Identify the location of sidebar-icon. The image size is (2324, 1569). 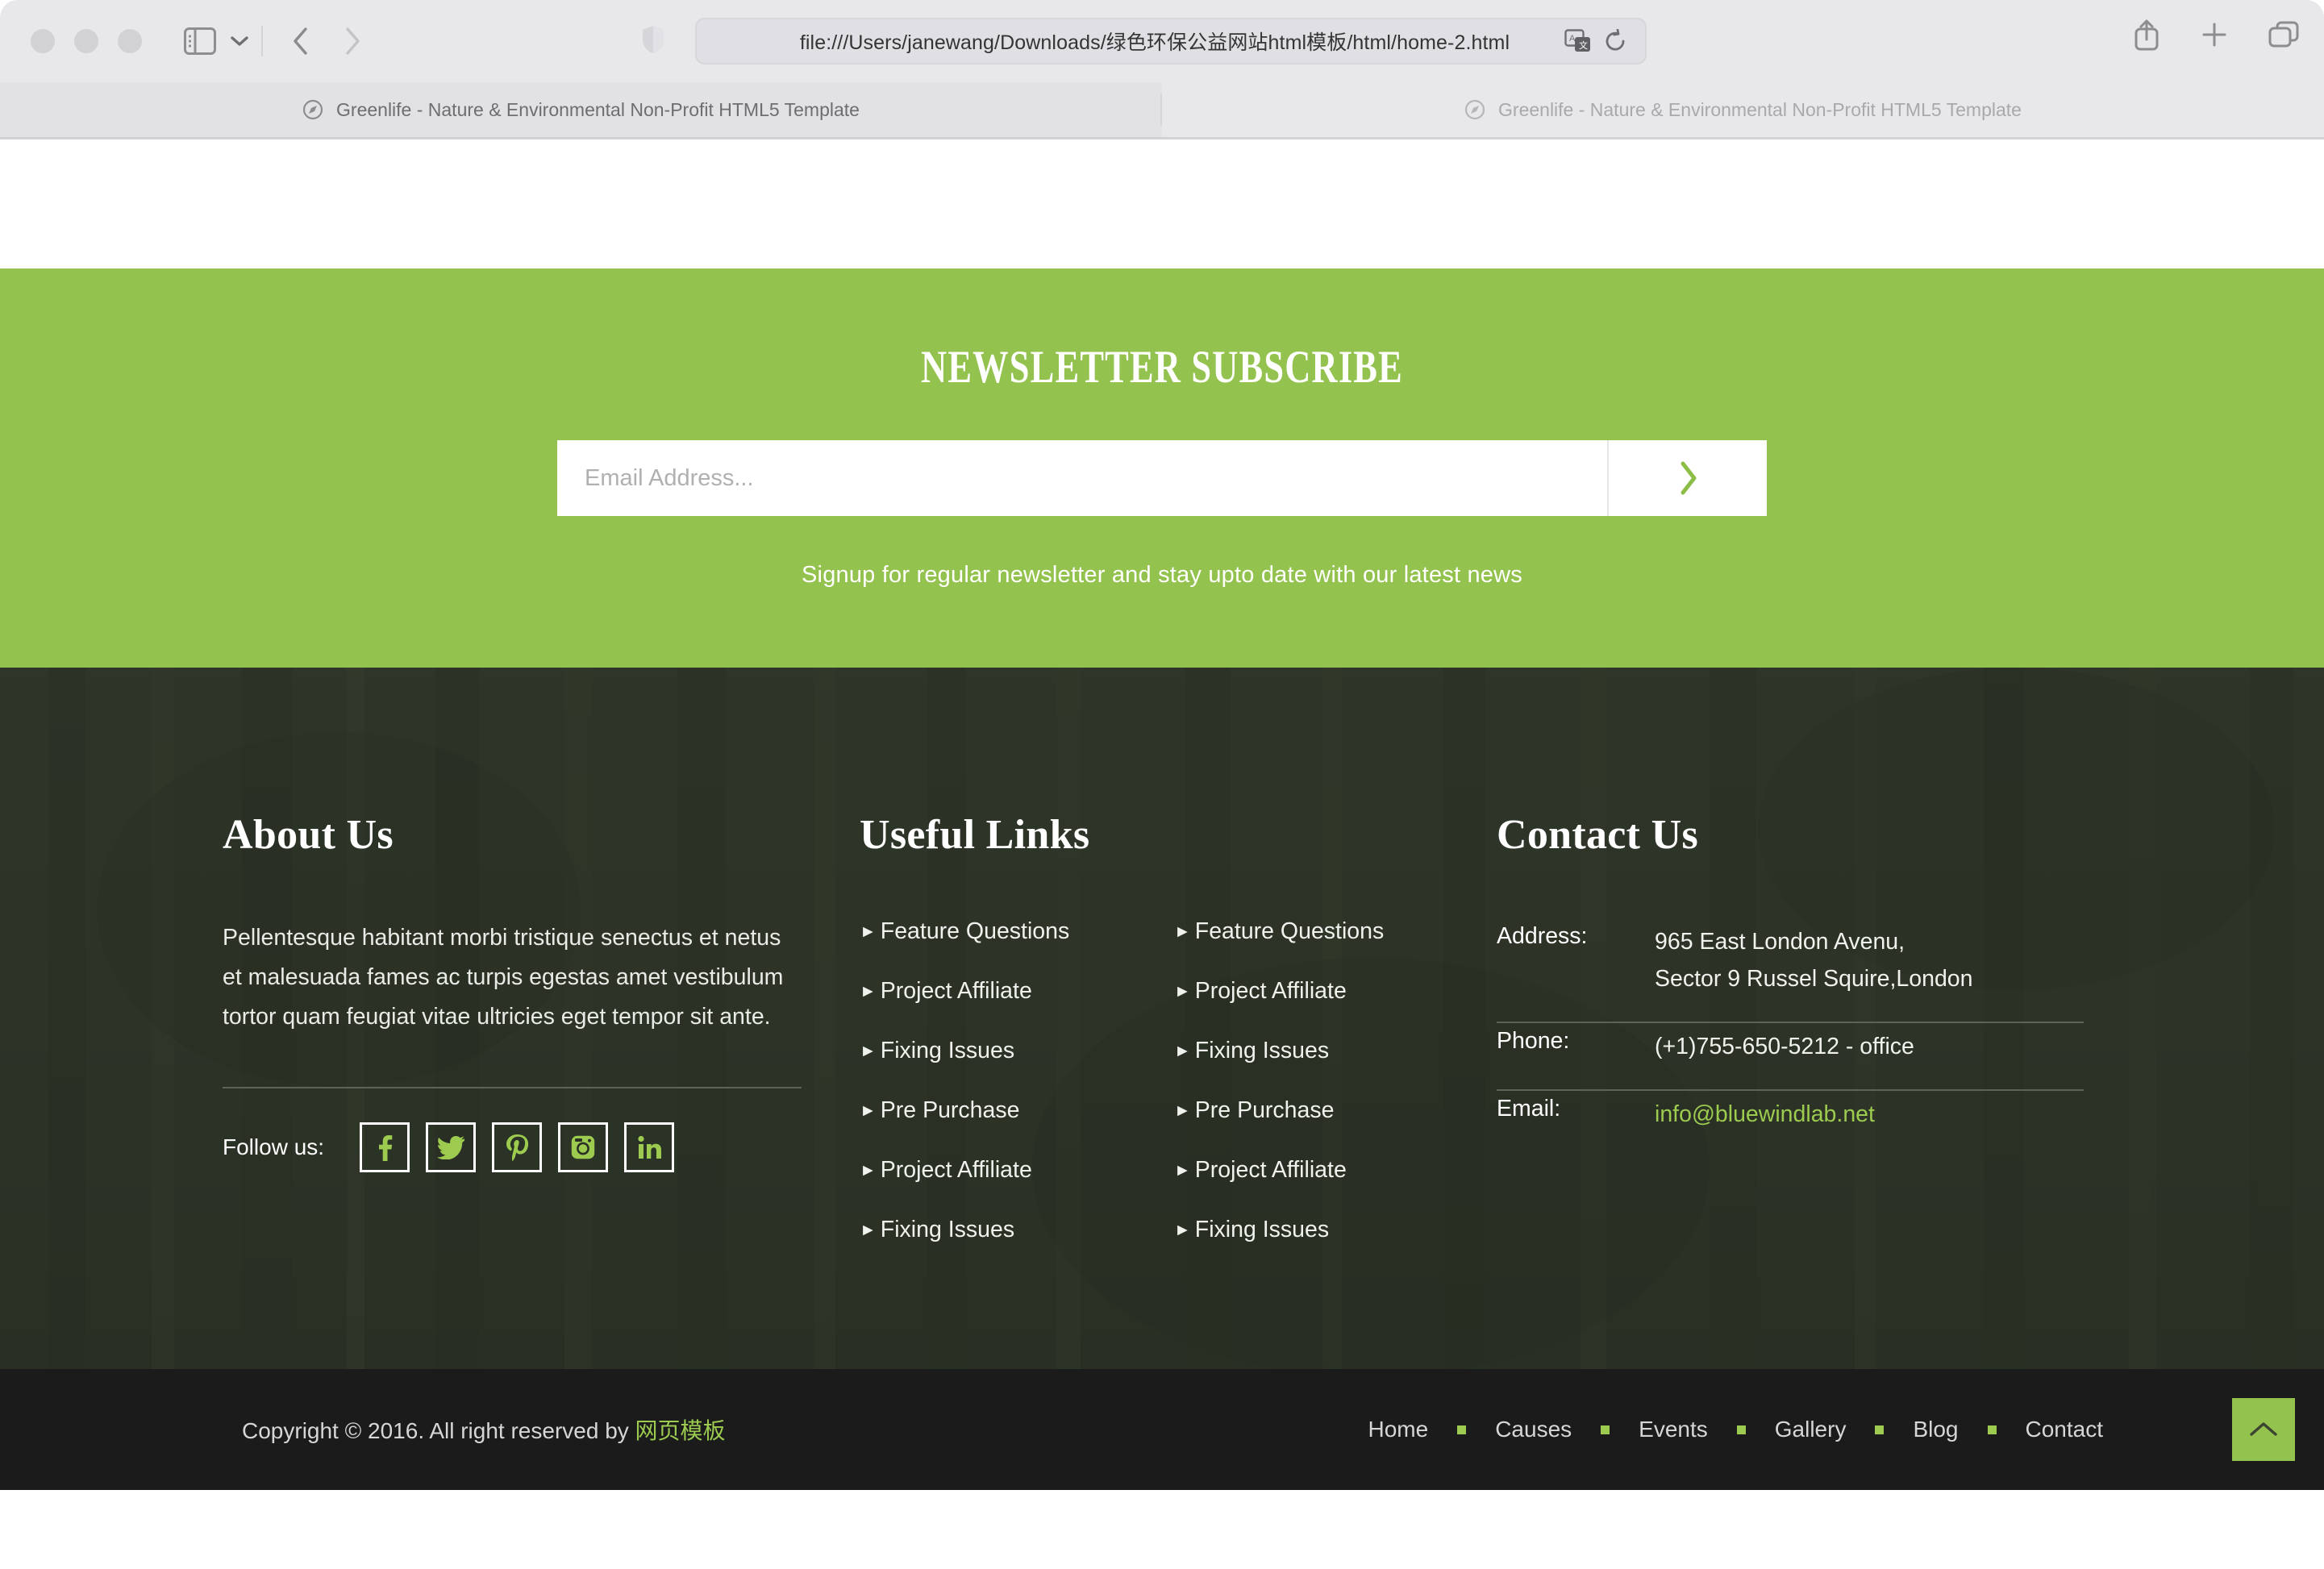
(200, 41).